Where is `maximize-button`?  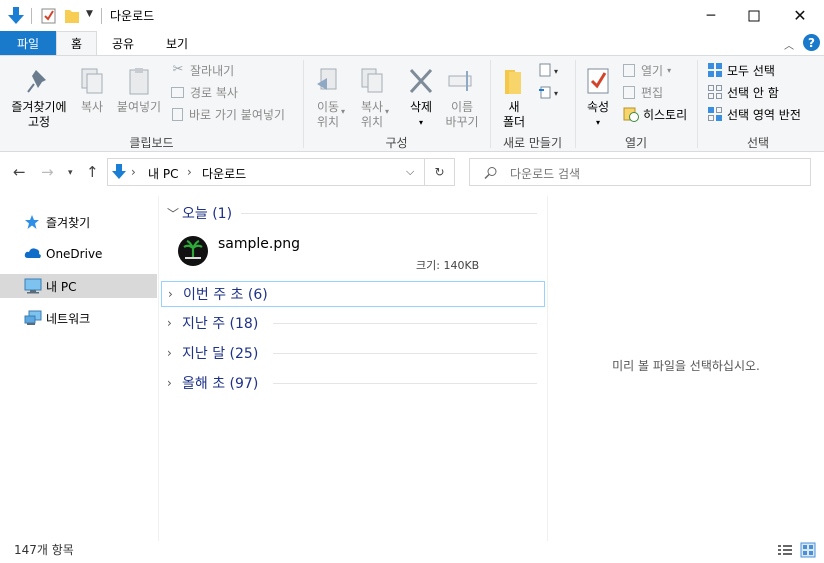
maximize-button is located at coordinates (754, 15).